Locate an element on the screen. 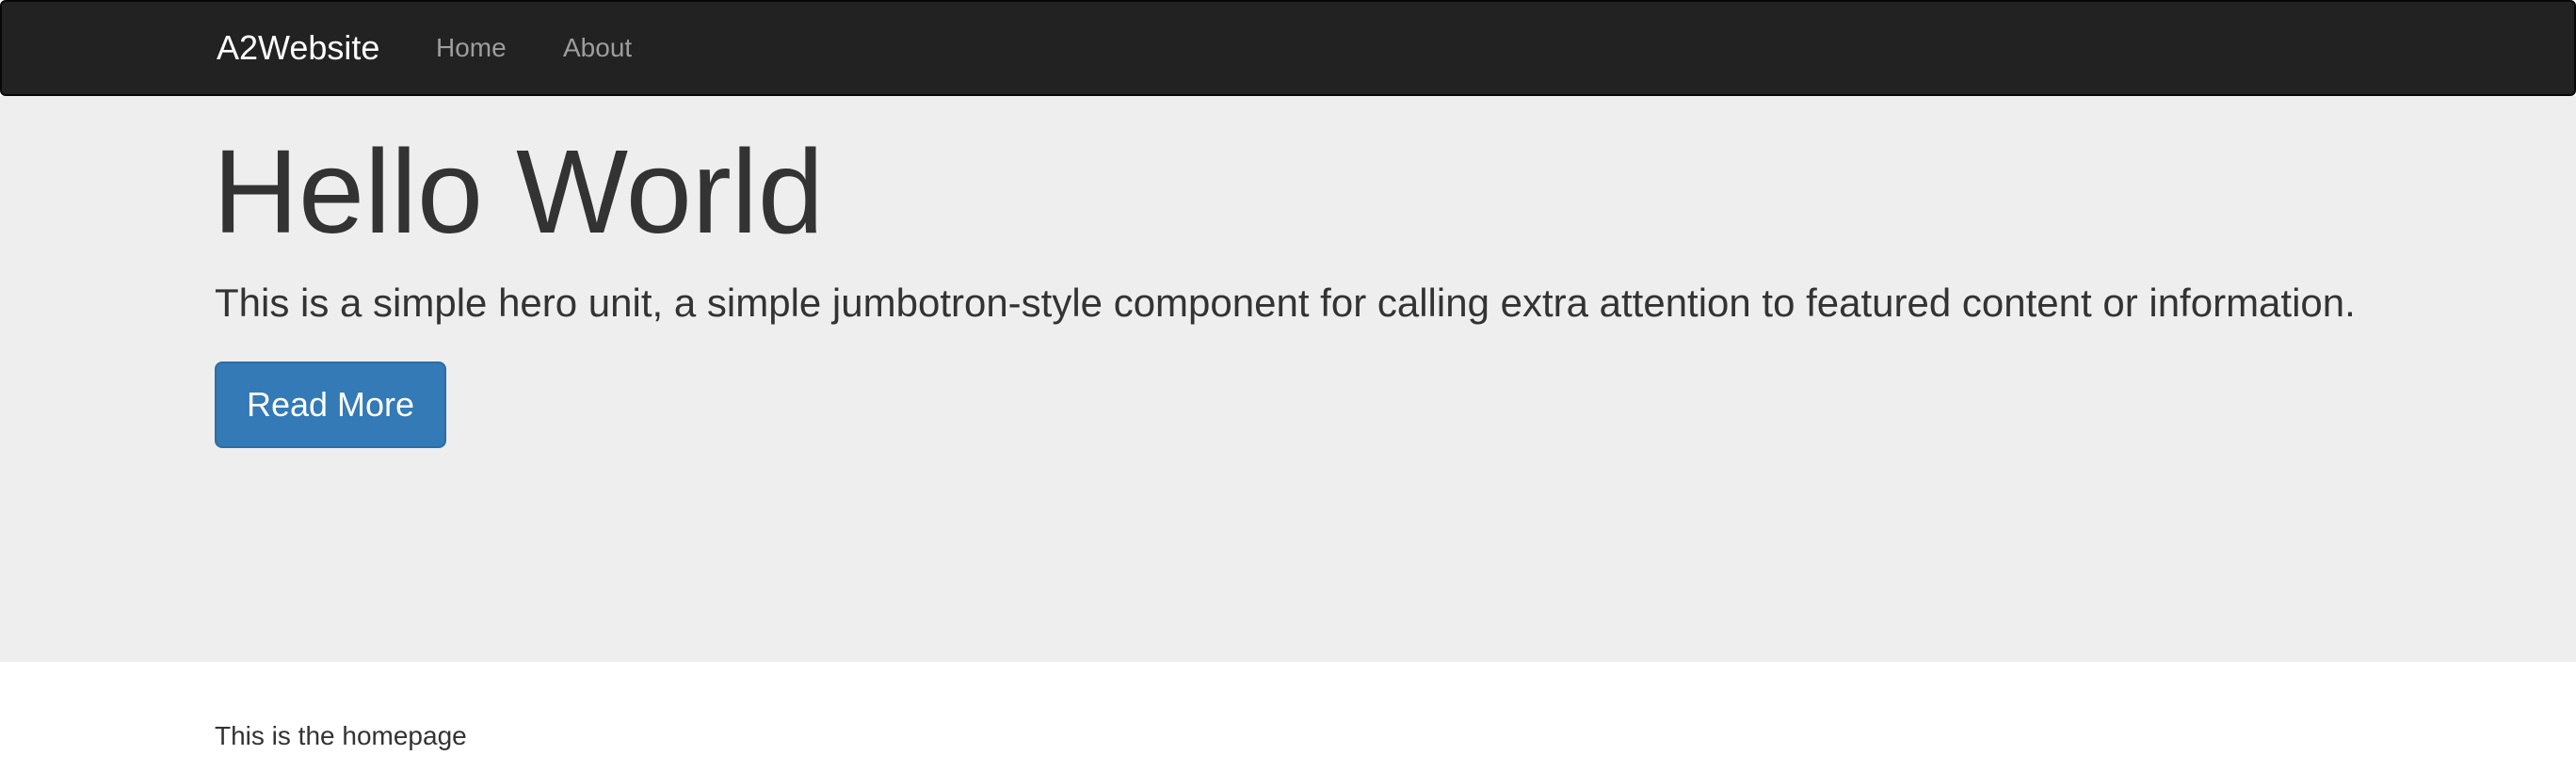 The image size is (2576, 771). hero-title: Hello World is located at coordinates (518, 191).